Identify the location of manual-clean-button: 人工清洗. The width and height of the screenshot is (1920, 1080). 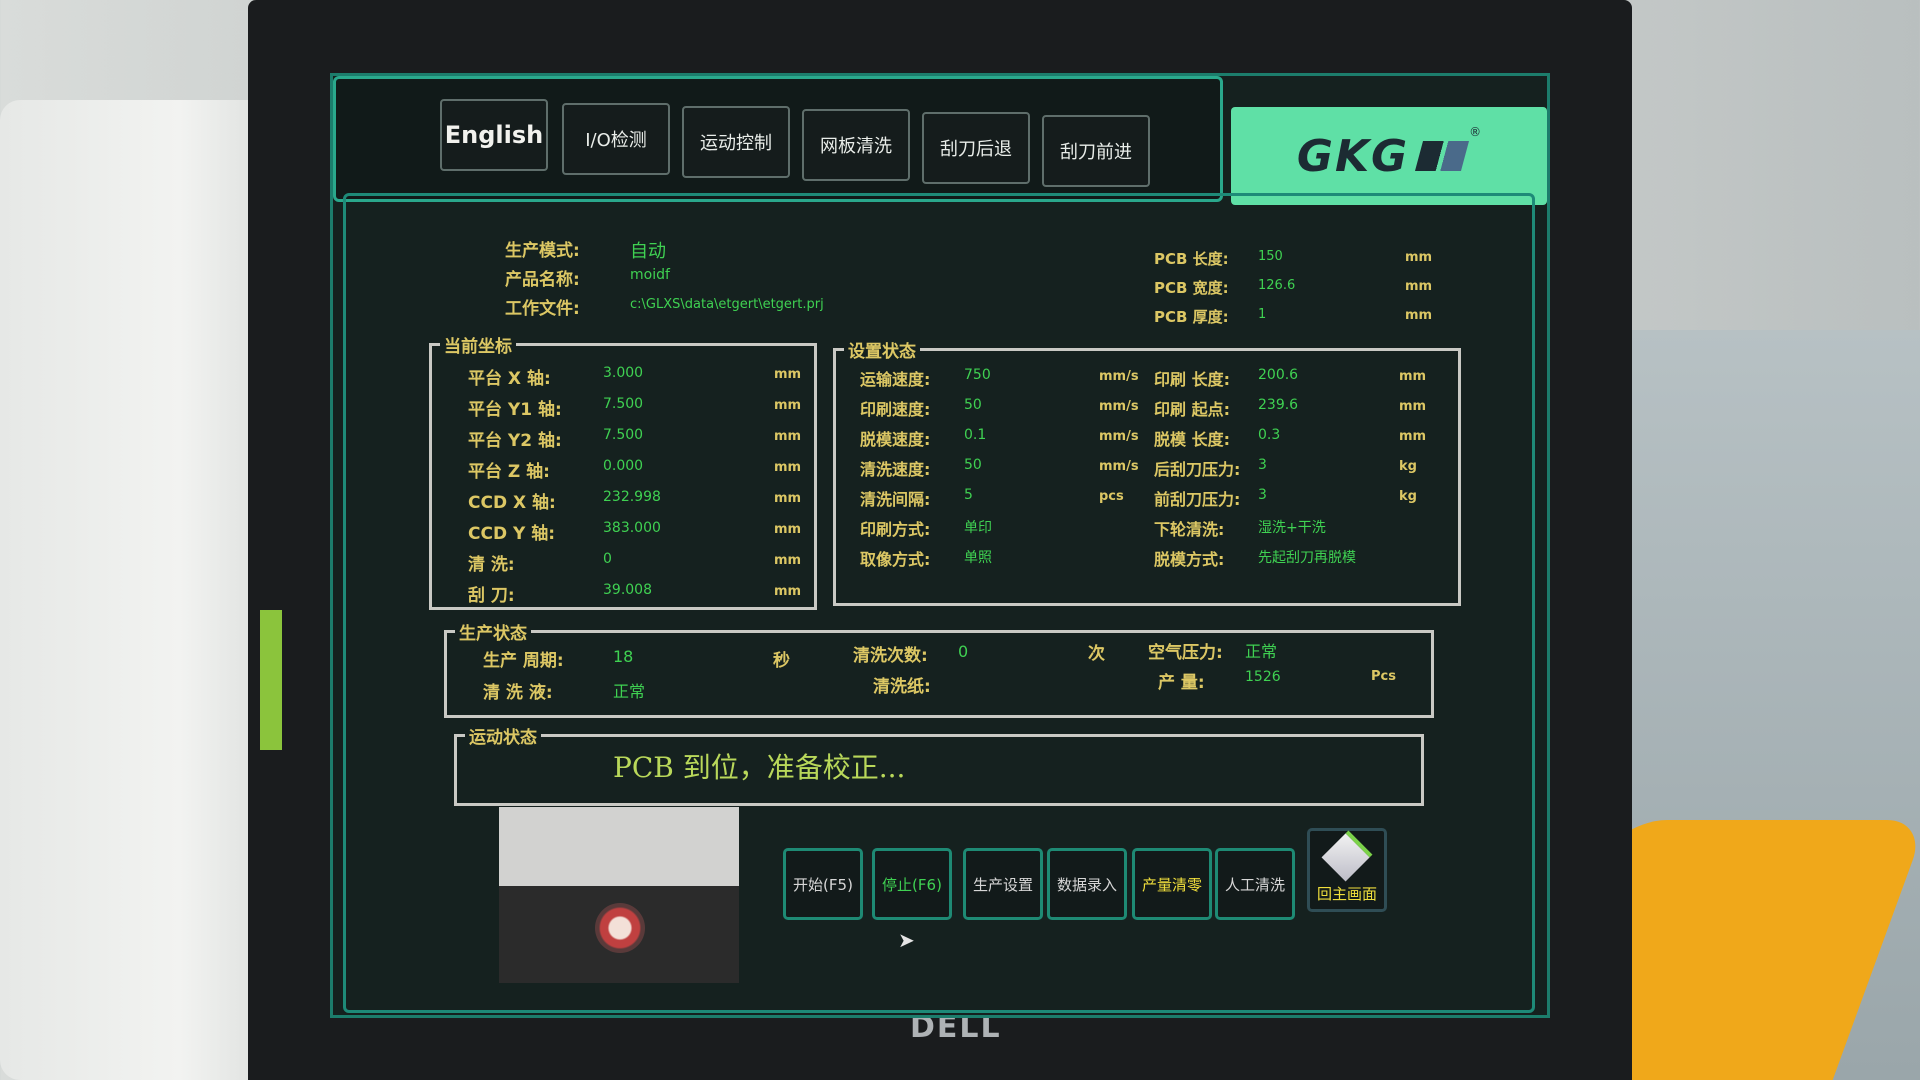
(1255, 884).